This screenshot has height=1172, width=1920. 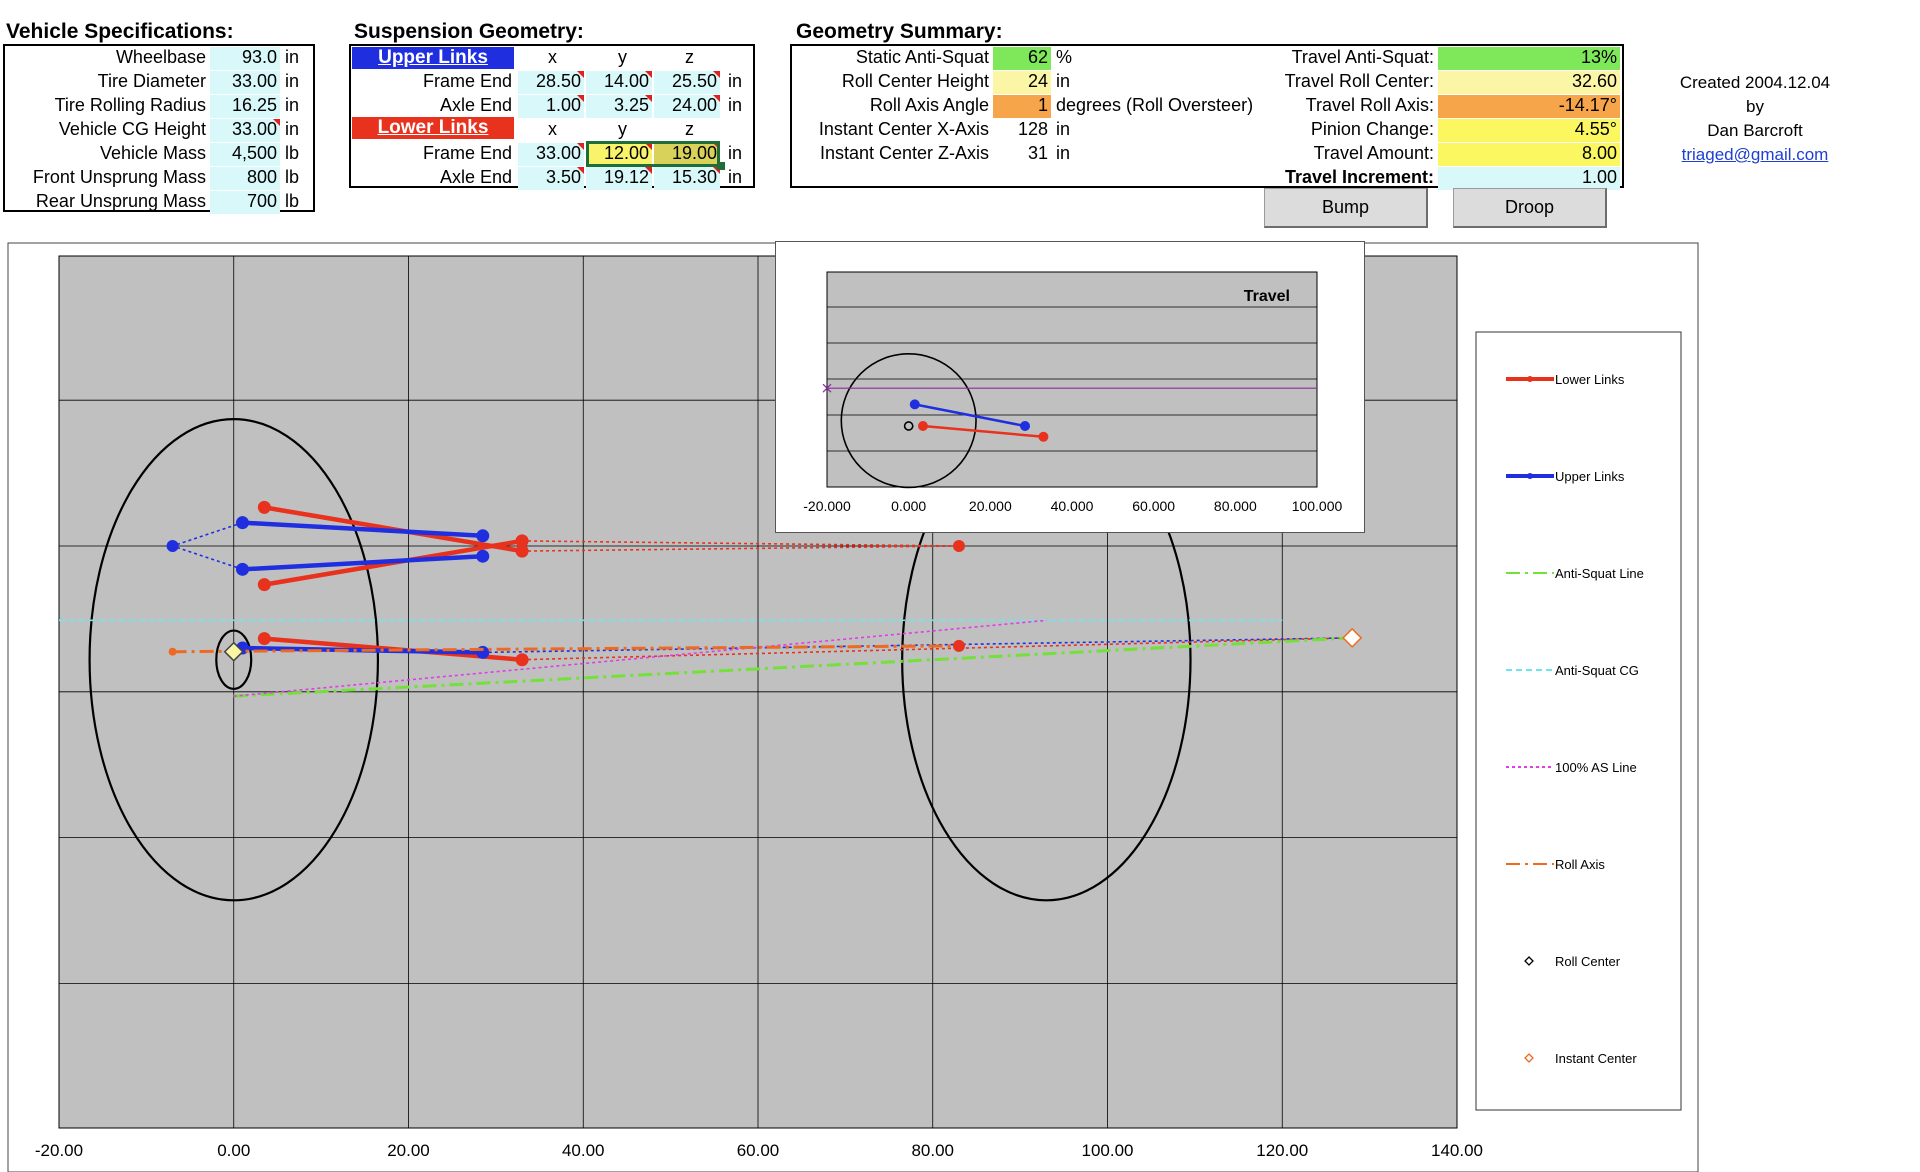 I want to click on roll-axis-point, so click(x=172, y=651).